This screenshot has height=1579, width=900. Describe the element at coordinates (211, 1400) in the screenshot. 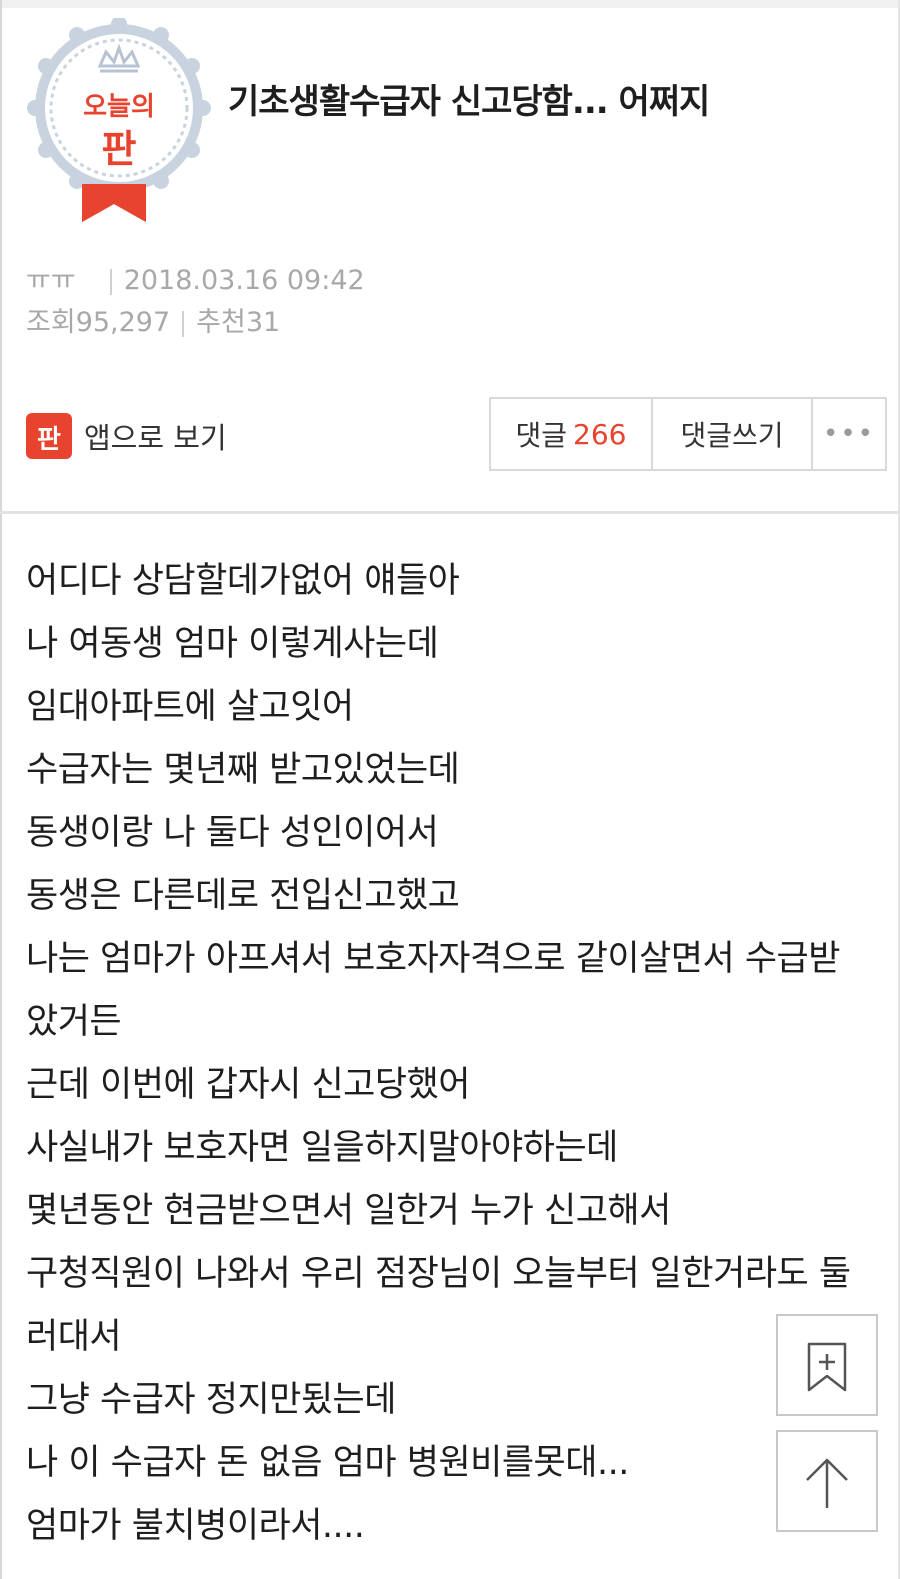

I see `body-line: 그냥 수급자 정지만됬는데` at that location.